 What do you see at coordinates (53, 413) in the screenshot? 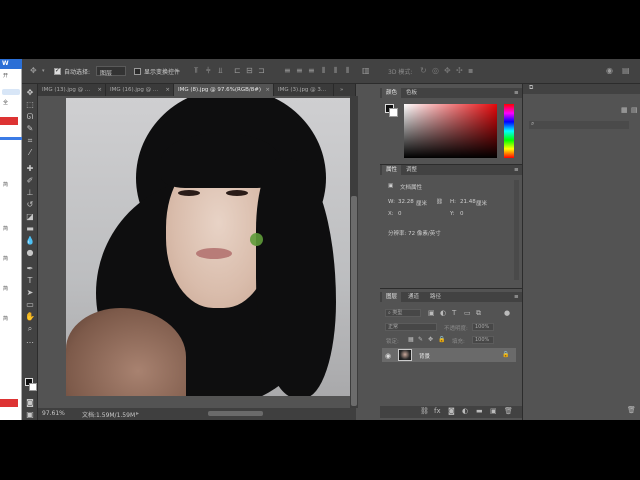
I see `zoom-level: 97.61%` at bounding box center [53, 413].